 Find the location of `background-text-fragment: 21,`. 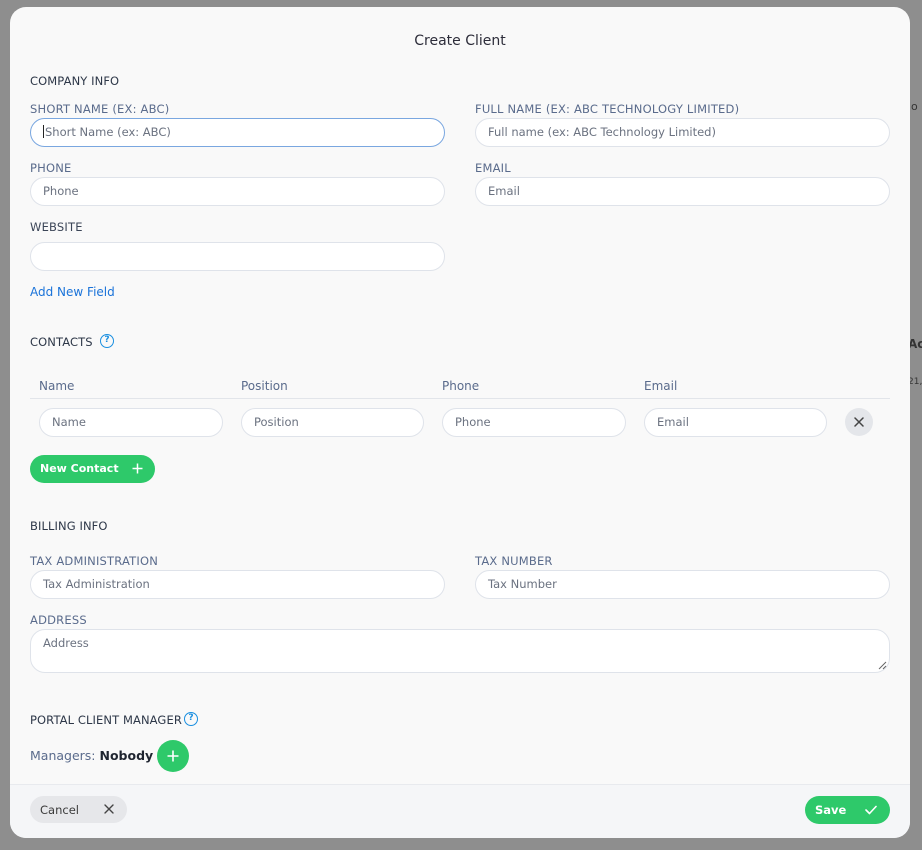

background-text-fragment: 21, is located at coordinates (915, 382).